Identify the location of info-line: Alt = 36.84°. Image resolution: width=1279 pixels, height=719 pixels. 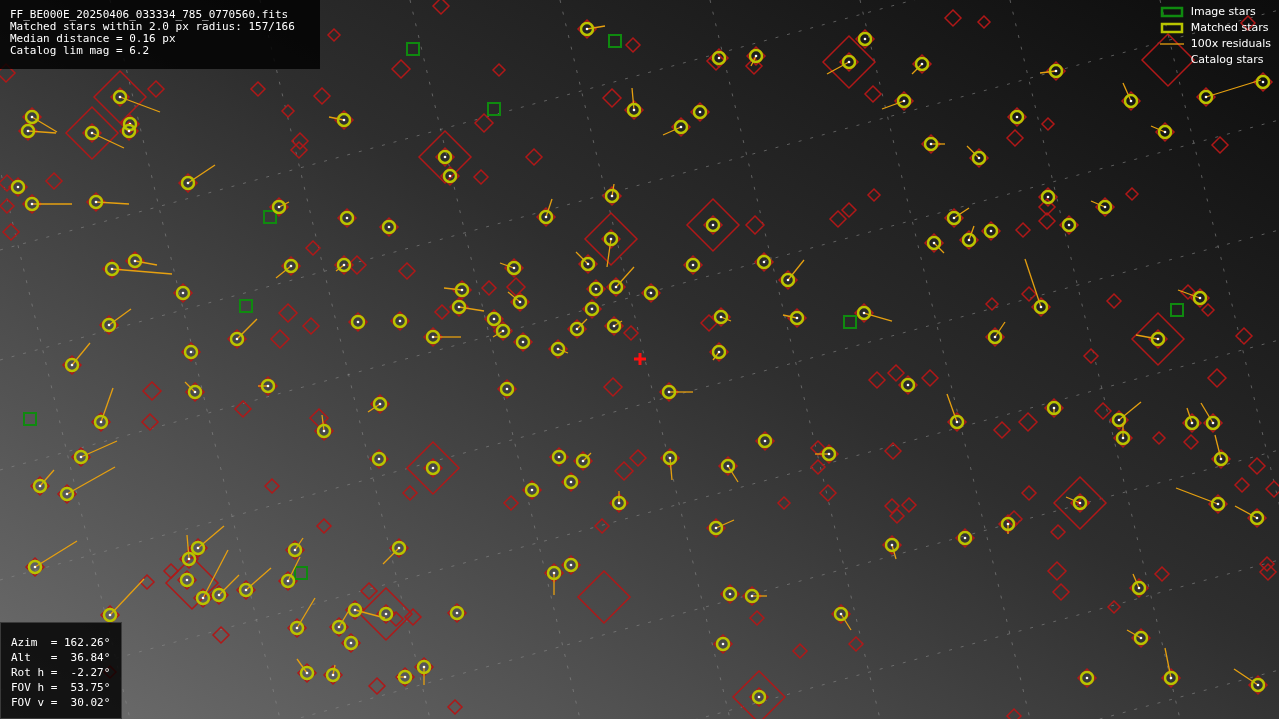
(61, 657).